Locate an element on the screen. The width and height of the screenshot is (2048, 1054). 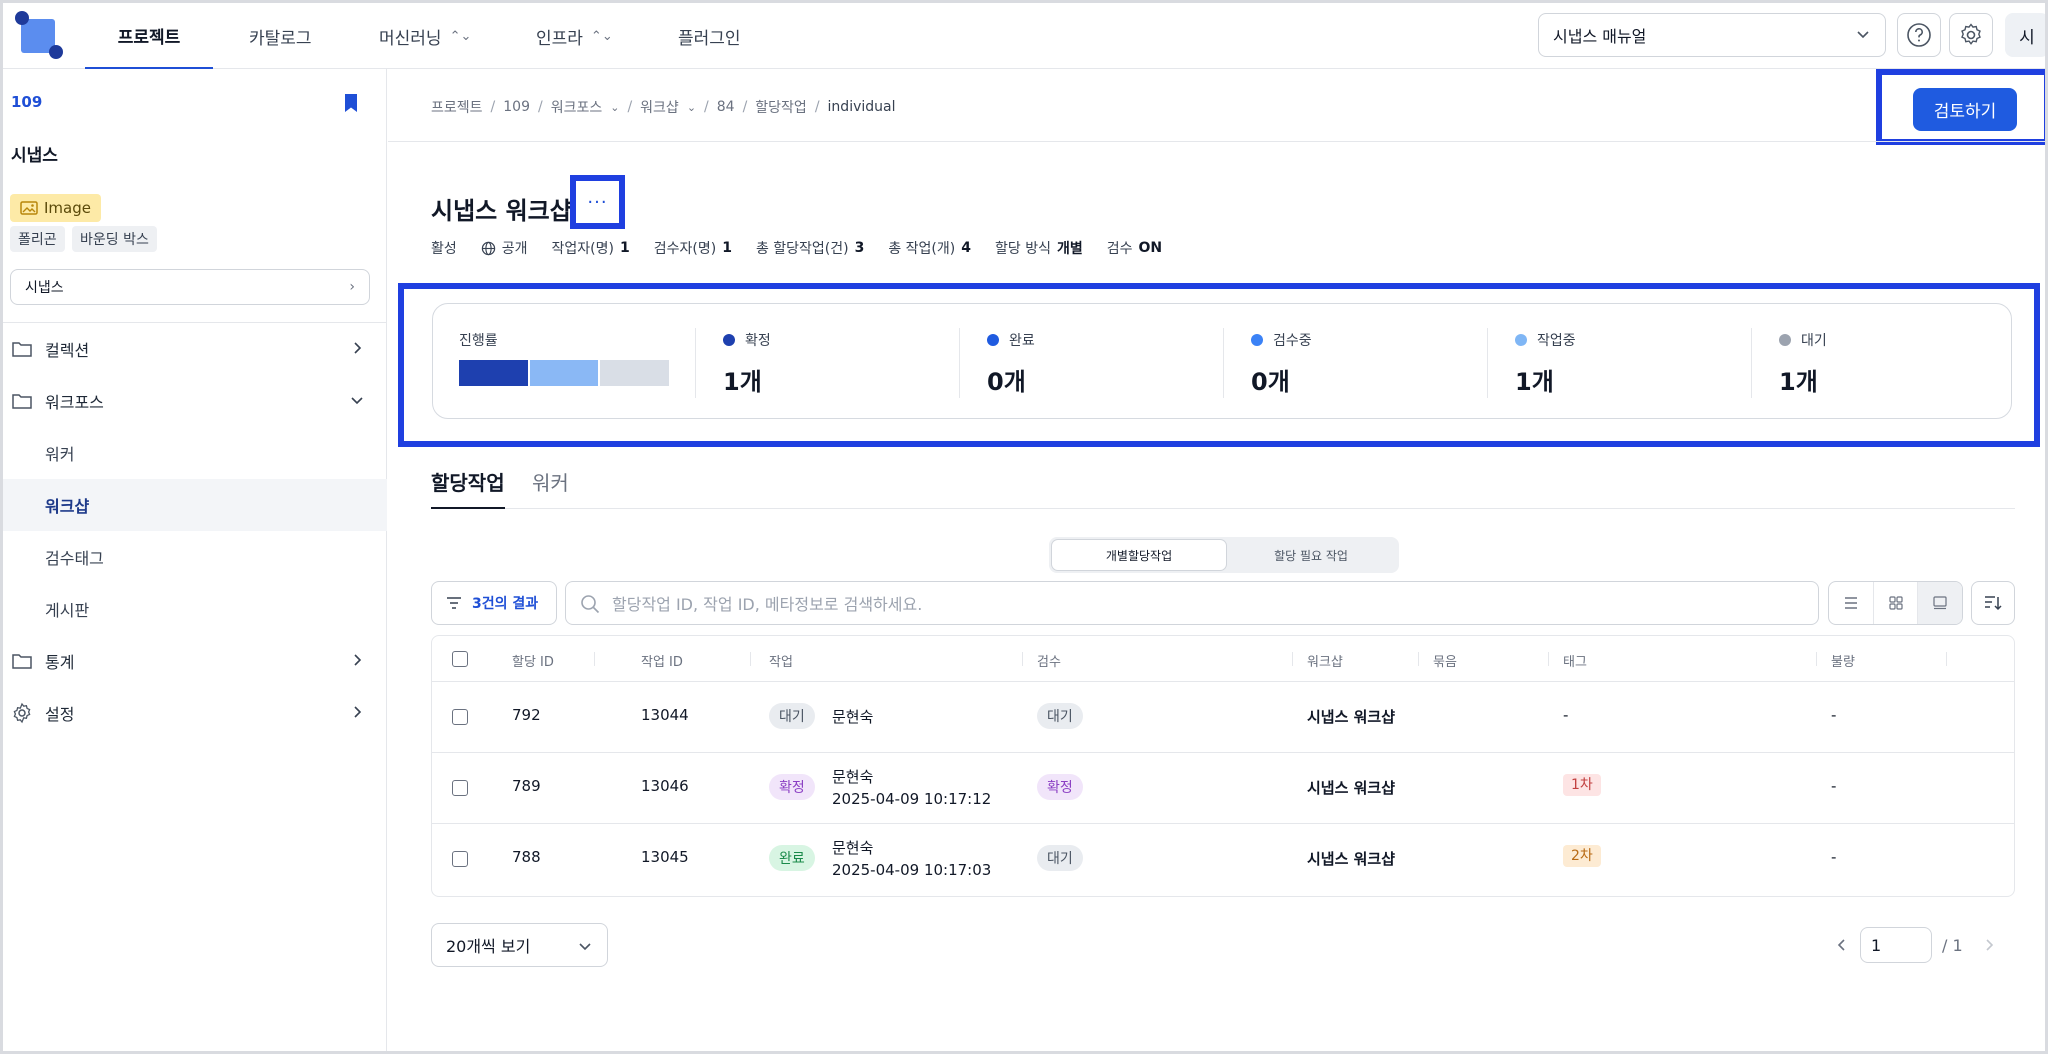
tab-workers: 워커 is located at coordinates (550, 488).